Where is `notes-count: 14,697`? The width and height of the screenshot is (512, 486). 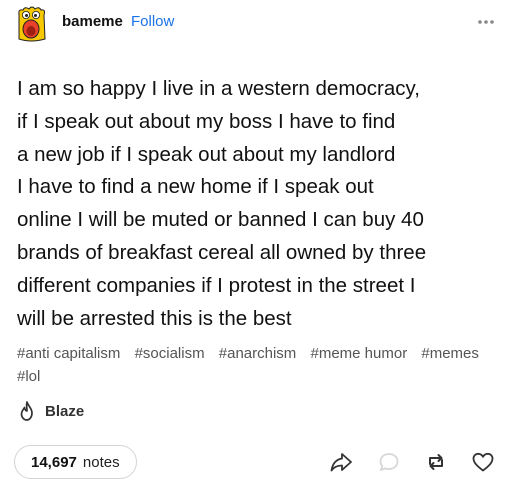 notes-count: 14,697 is located at coordinates (54, 462).